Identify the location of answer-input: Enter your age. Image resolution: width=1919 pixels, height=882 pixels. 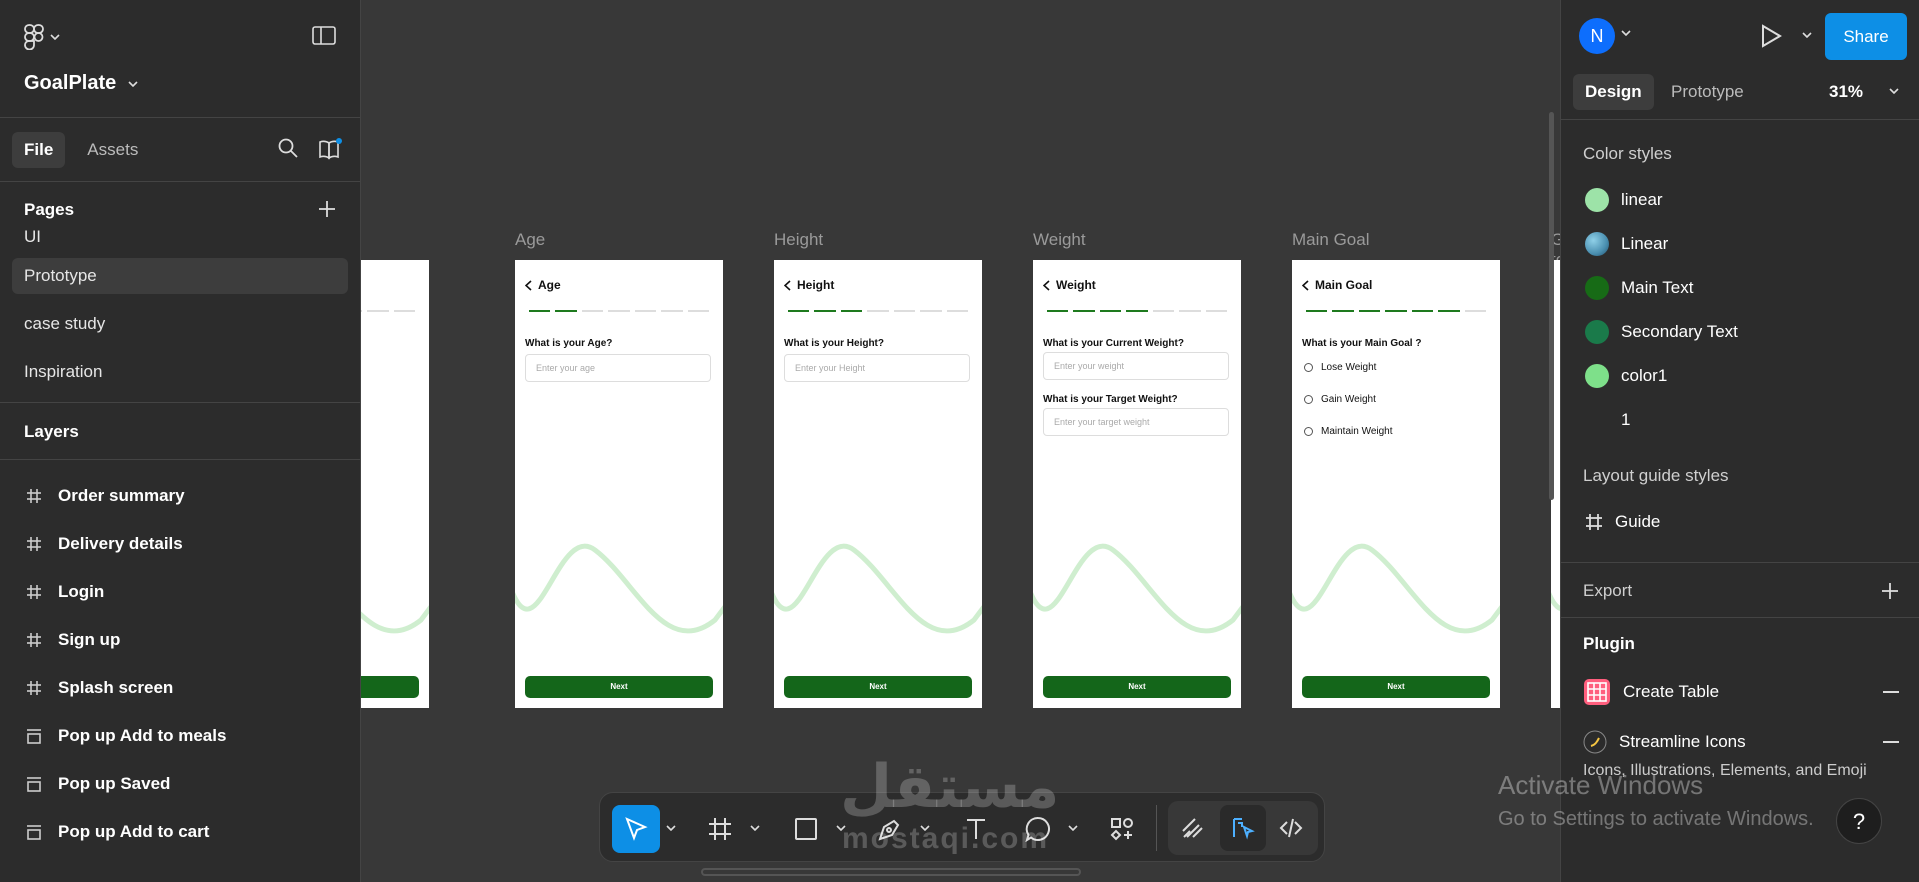
(618, 368).